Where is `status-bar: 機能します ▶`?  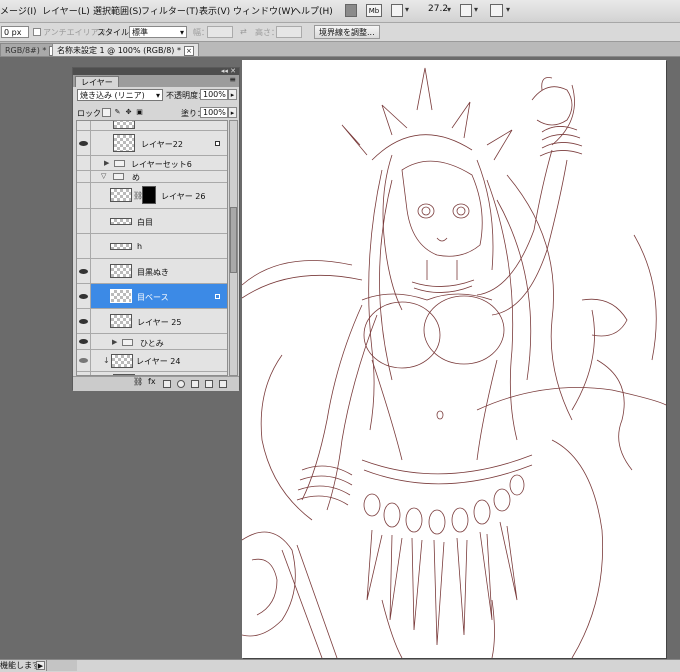 status-bar: 機能します ▶ is located at coordinates (340, 665).